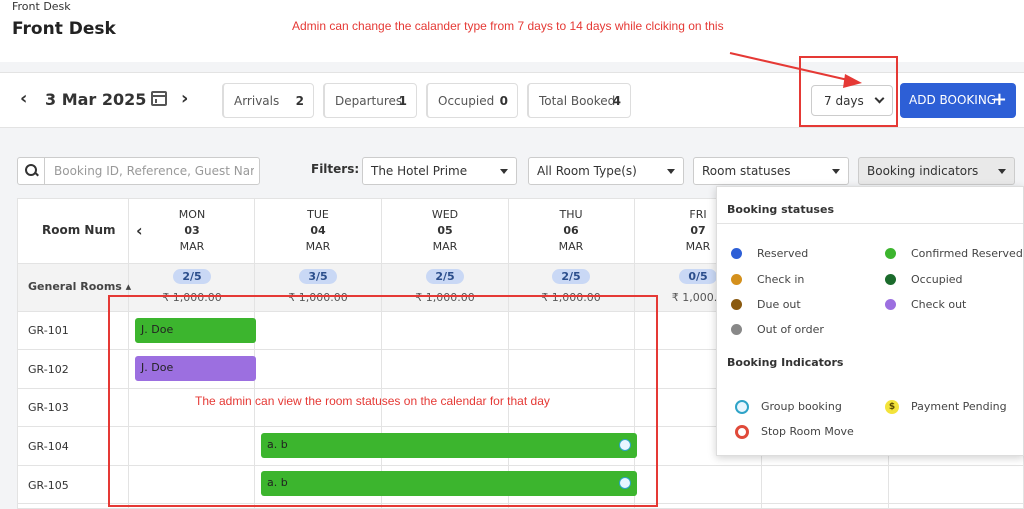  I want to click on room-status-select-value: Room statuses, so click(746, 171).